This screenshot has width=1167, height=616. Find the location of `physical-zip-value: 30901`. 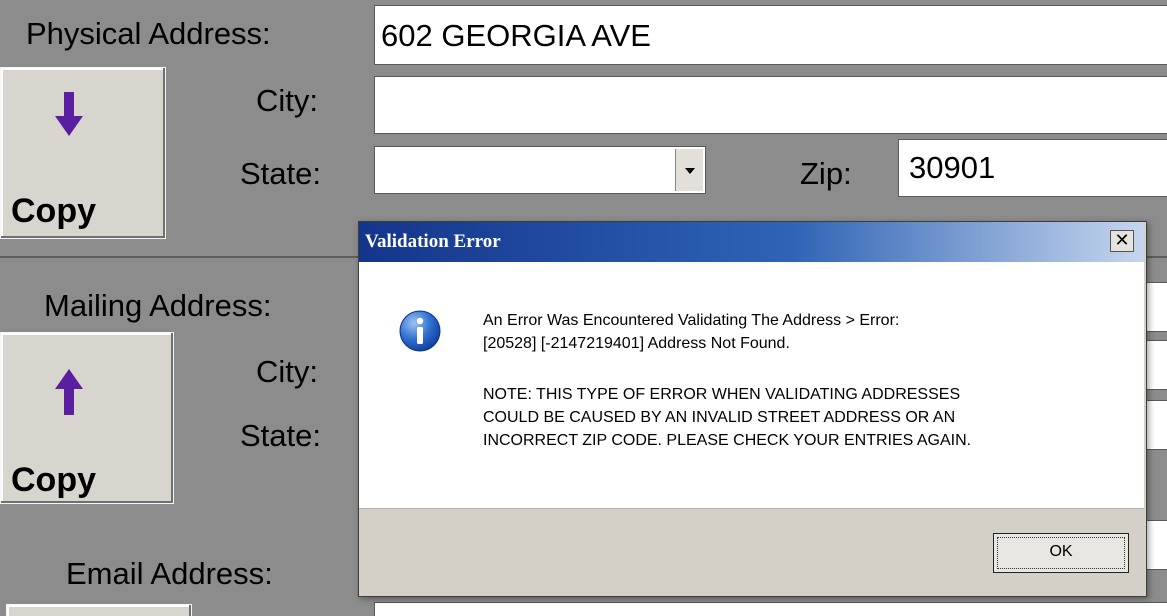

physical-zip-value: 30901 is located at coordinates (952, 167).